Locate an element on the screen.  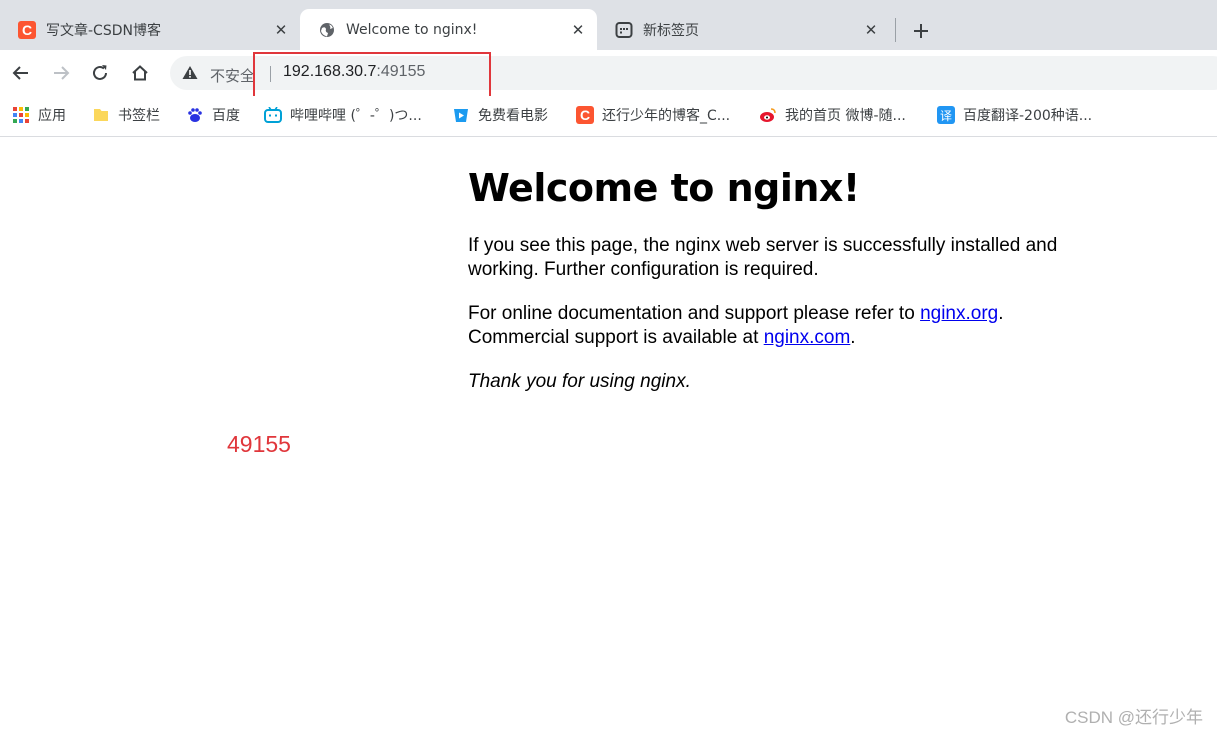
bookmark-label: 百度 is located at coordinates (226, 116).